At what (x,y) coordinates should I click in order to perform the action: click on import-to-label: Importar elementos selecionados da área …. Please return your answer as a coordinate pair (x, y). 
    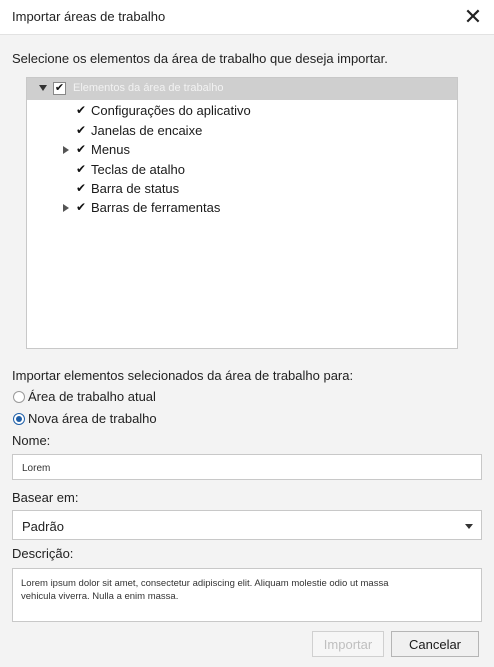
    Looking at the image, I should click on (183, 375).